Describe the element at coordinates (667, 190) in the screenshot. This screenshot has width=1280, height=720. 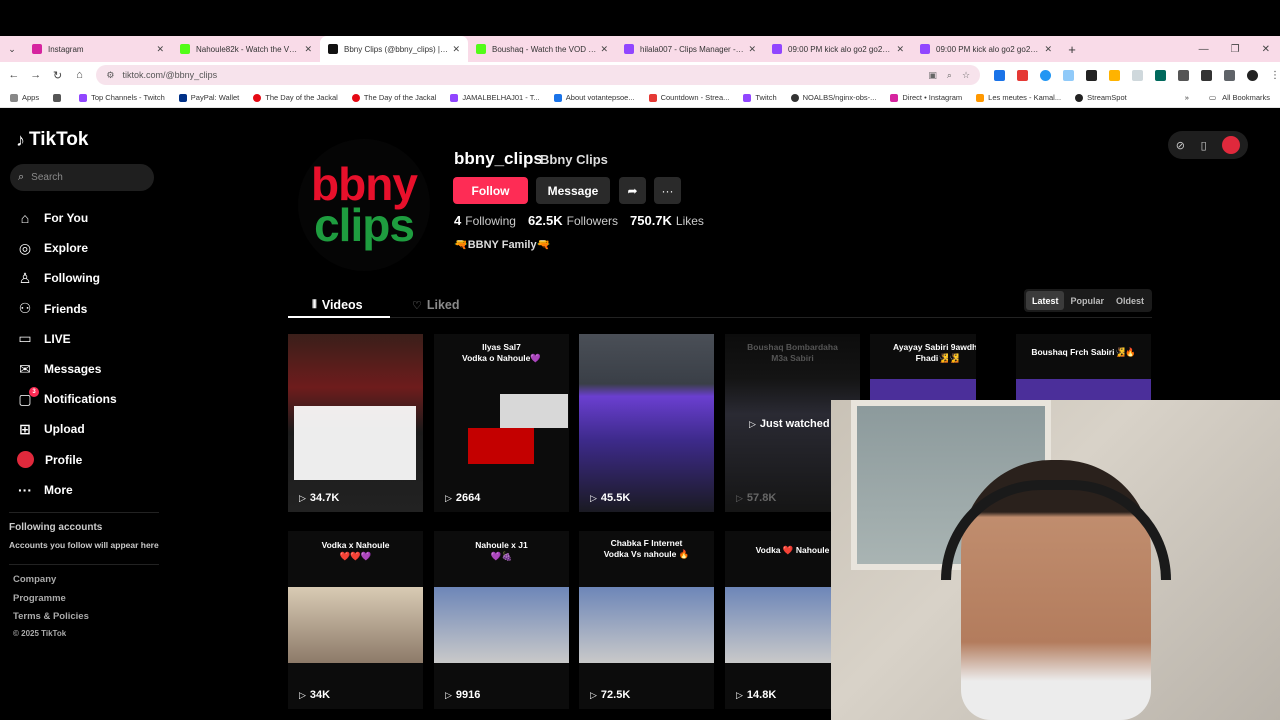
I see `more-options-button: ···` at that location.